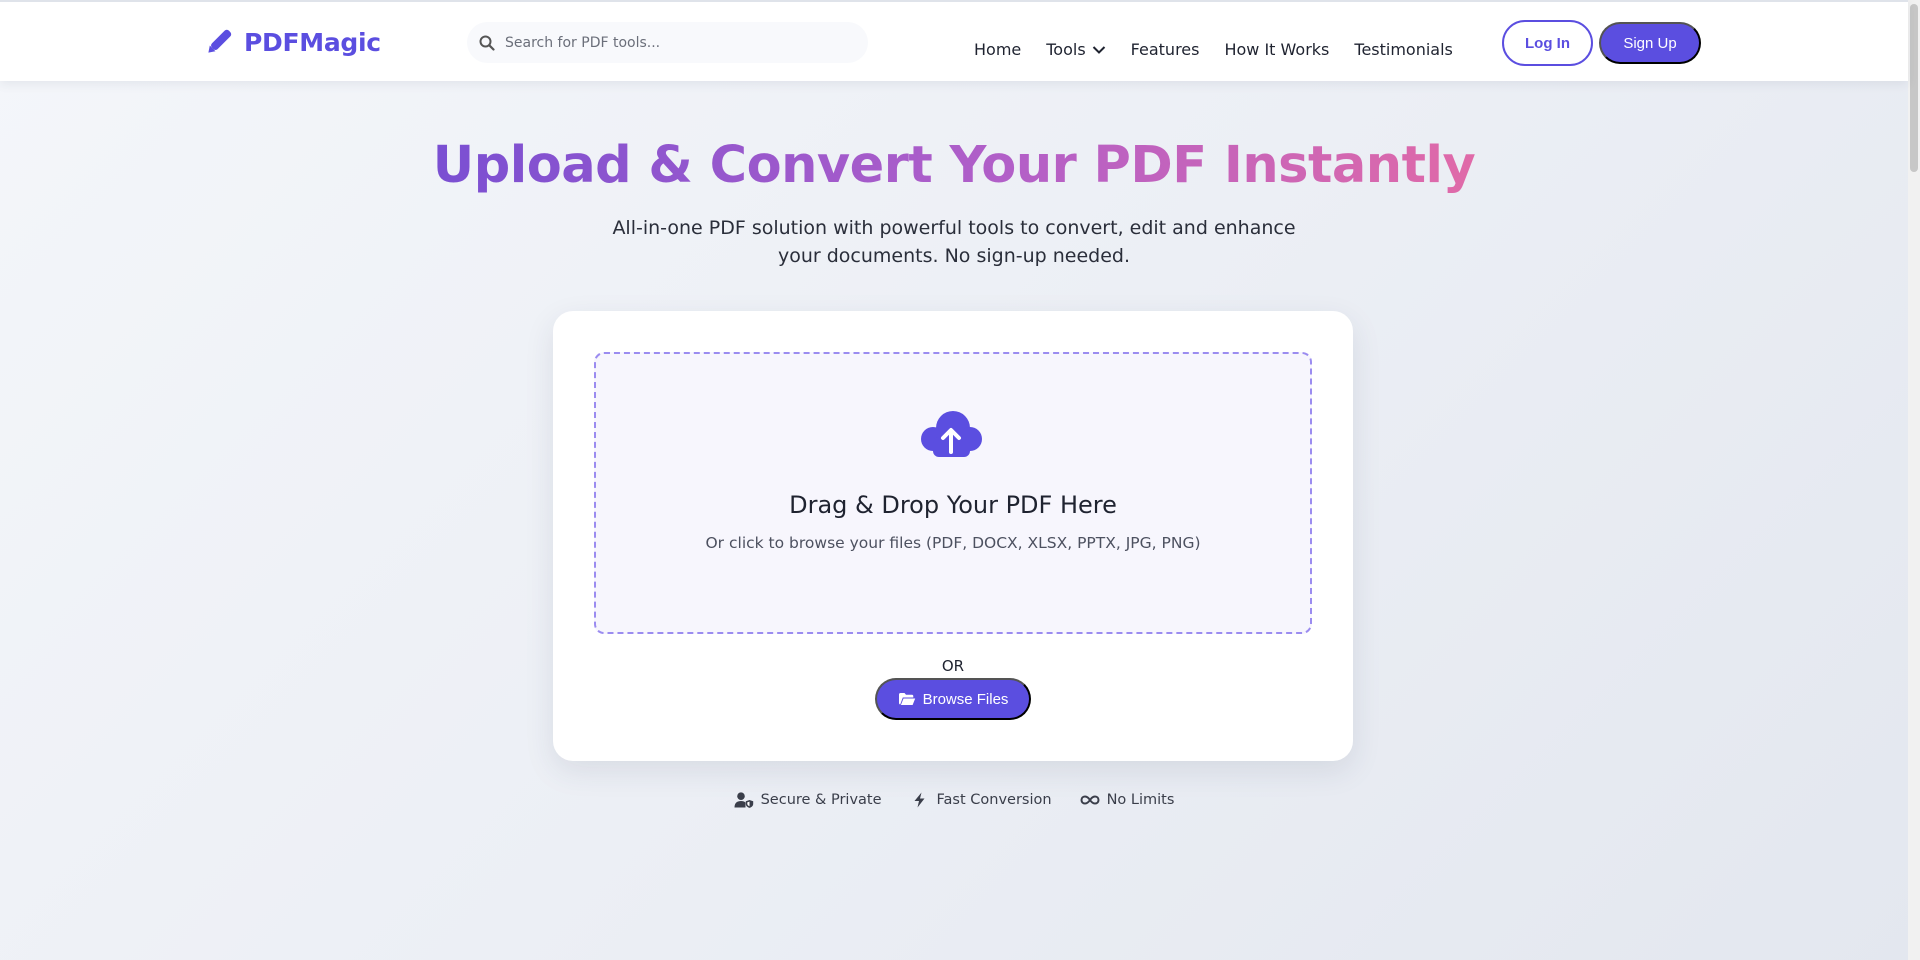 Image resolution: width=1920 pixels, height=960 pixels. Describe the element at coordinates (675, 42) in the screenshot. I see `search-input` at that location.